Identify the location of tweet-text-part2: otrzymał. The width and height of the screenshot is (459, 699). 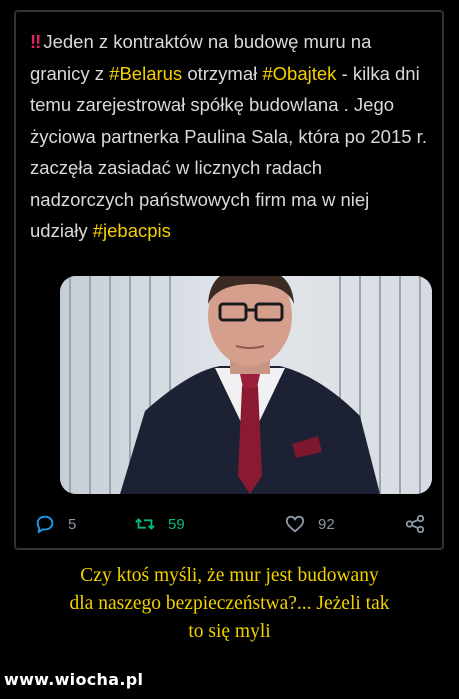
(222, 73).